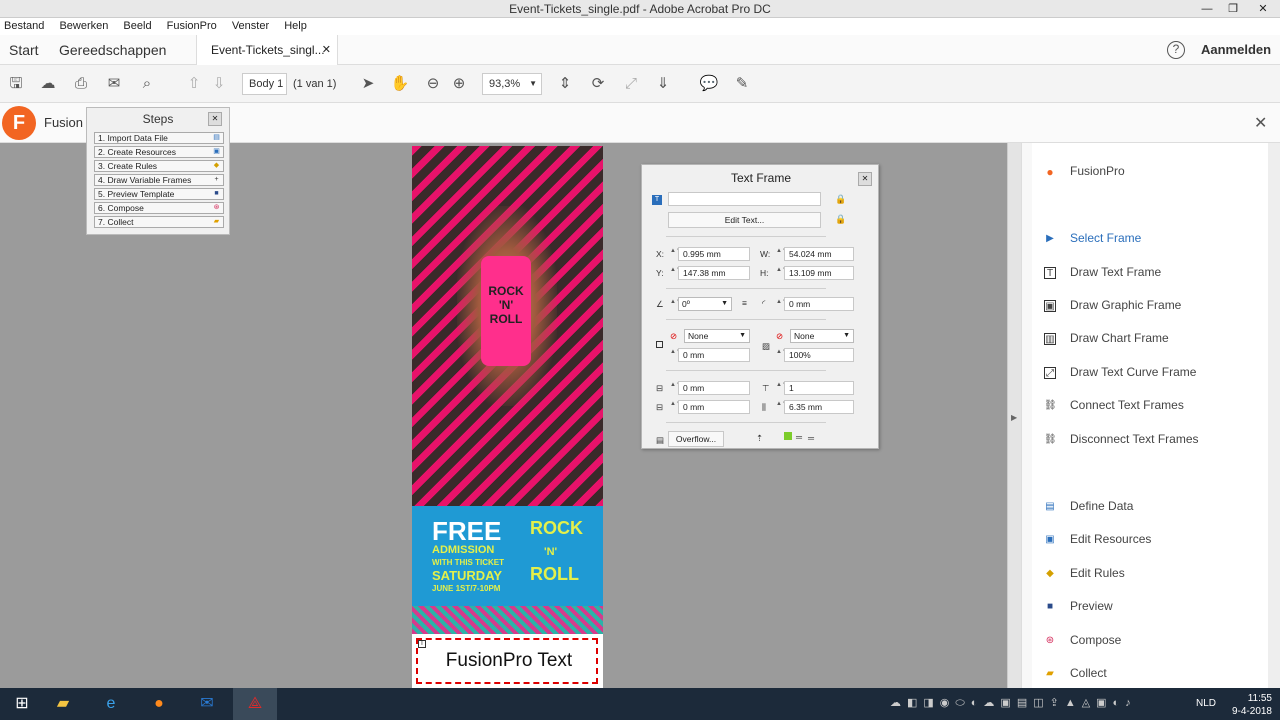 Image resolution: width=1280 pixels, height=720 pixels. I want to click on tool-connect-text-frames: ⛓ Connect Text Frames, so click(1114, 405).